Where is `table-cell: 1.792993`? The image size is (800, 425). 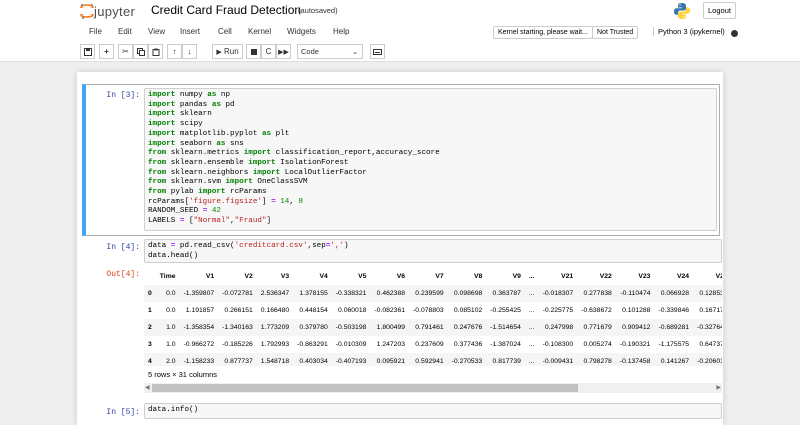
table-cell: 1.792993 is located at coordinates (275, 344).